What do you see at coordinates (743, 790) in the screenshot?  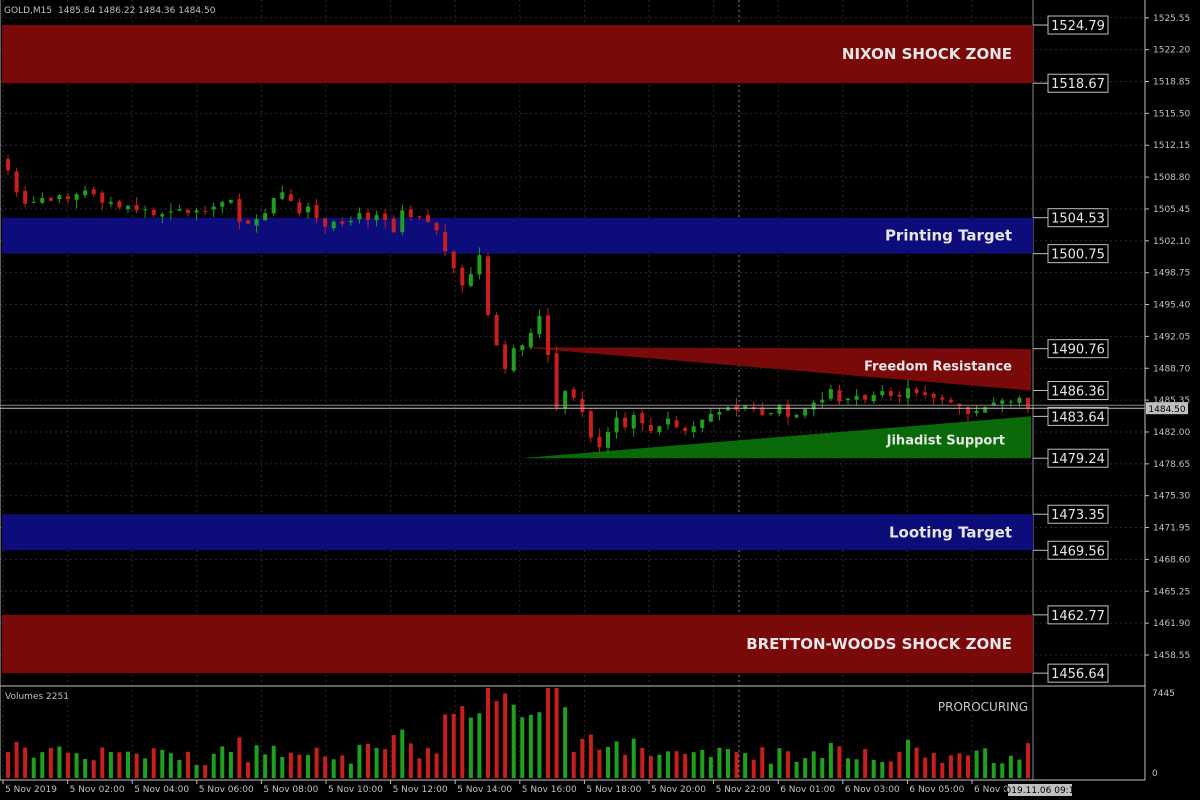 I see `time-tick-label: 5 Nov 22:00` at bounding box center [743, 790].